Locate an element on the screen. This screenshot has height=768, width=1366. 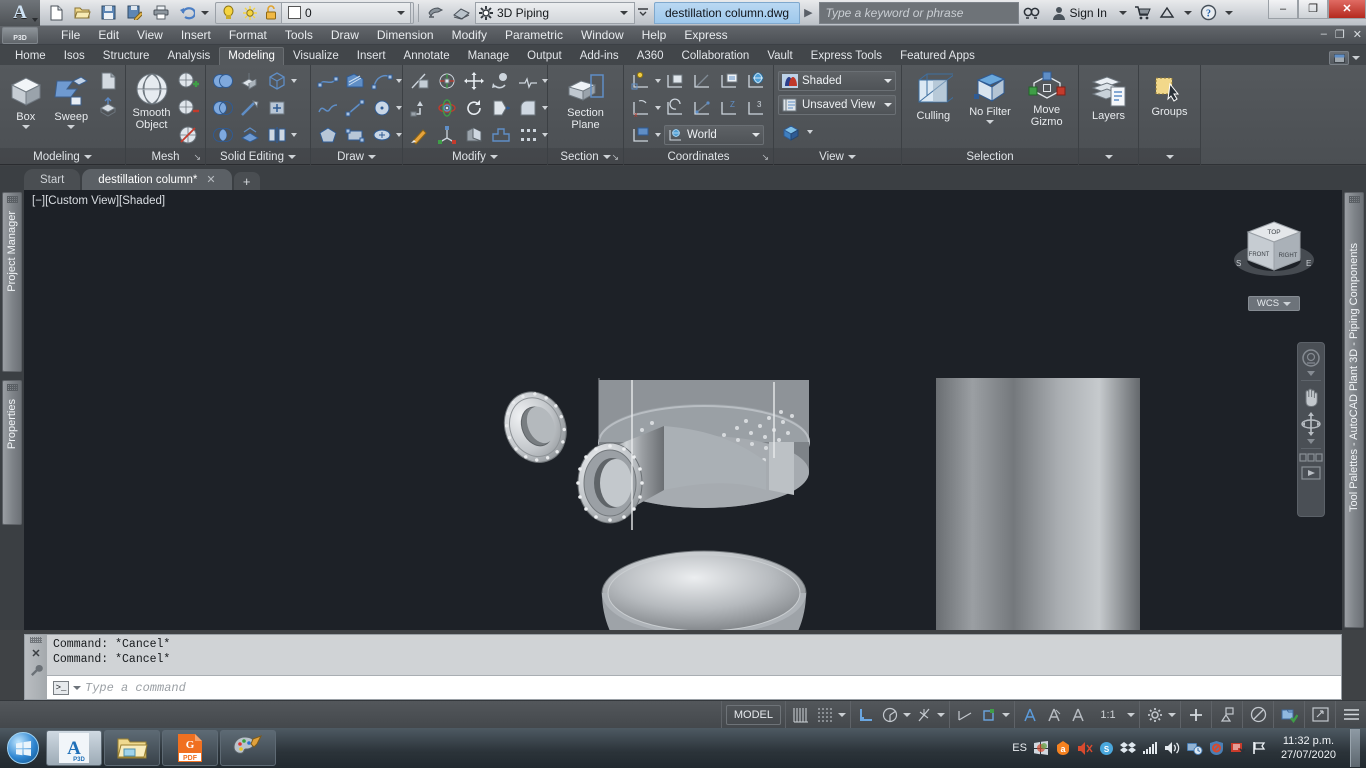
network-icon is located at coordinates (1150, 748).